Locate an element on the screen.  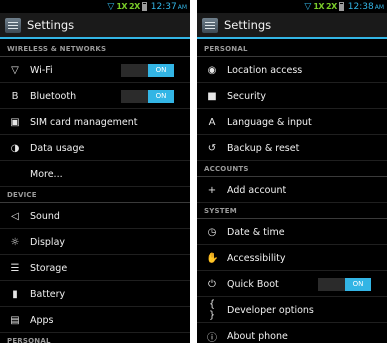
battery-icon: ▮ is located at coordinates (15, 294).